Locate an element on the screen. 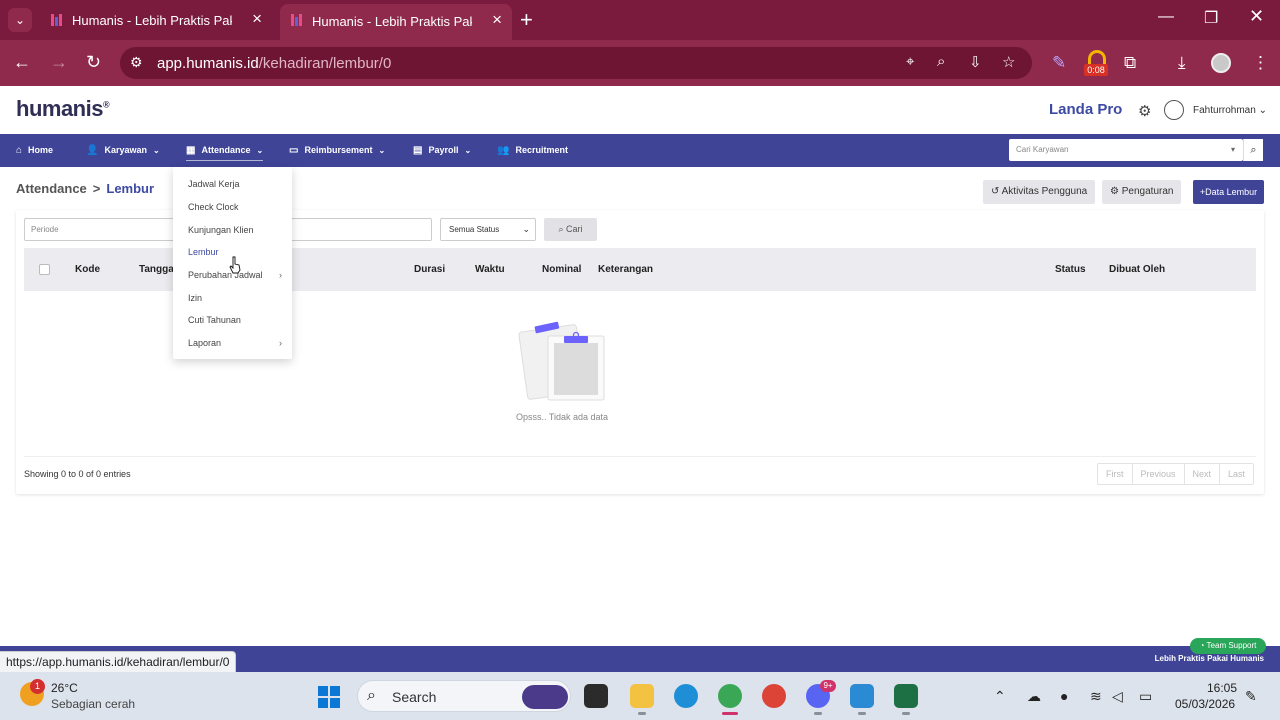  menu-item-izin: Izin is located at coordinates (238, 298).